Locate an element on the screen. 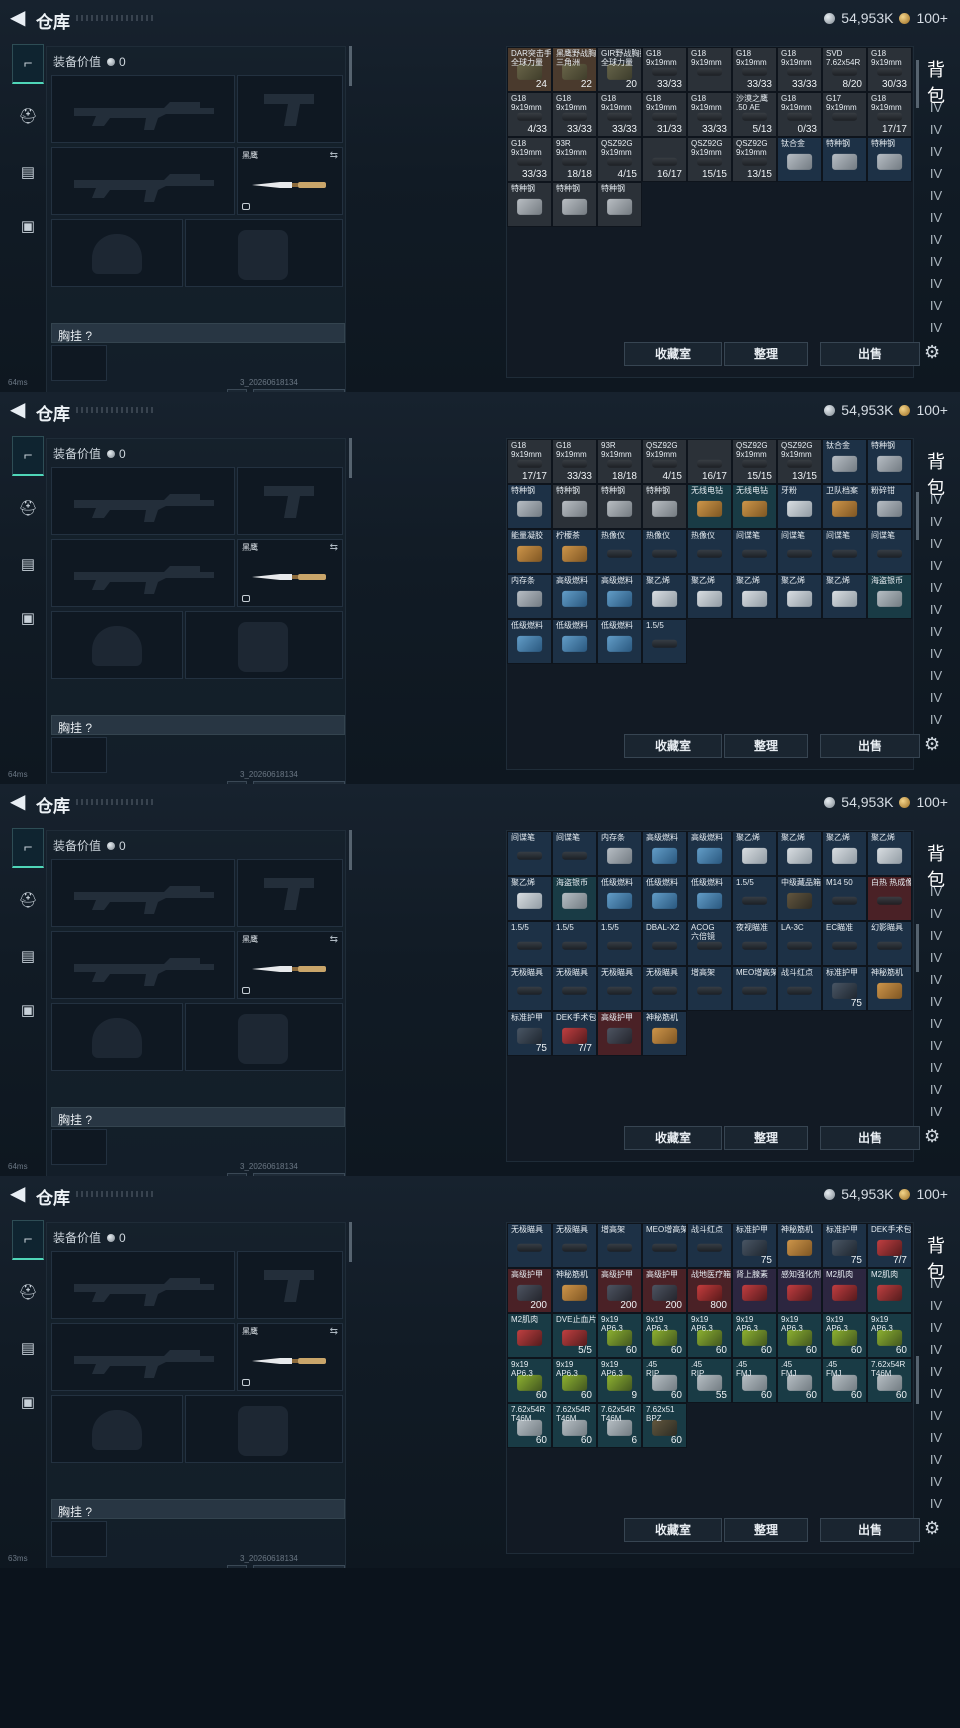 The width and height of the screenshot is (960, 1728). collection-button: 收藏室 is located at coordinates (673, 1530).